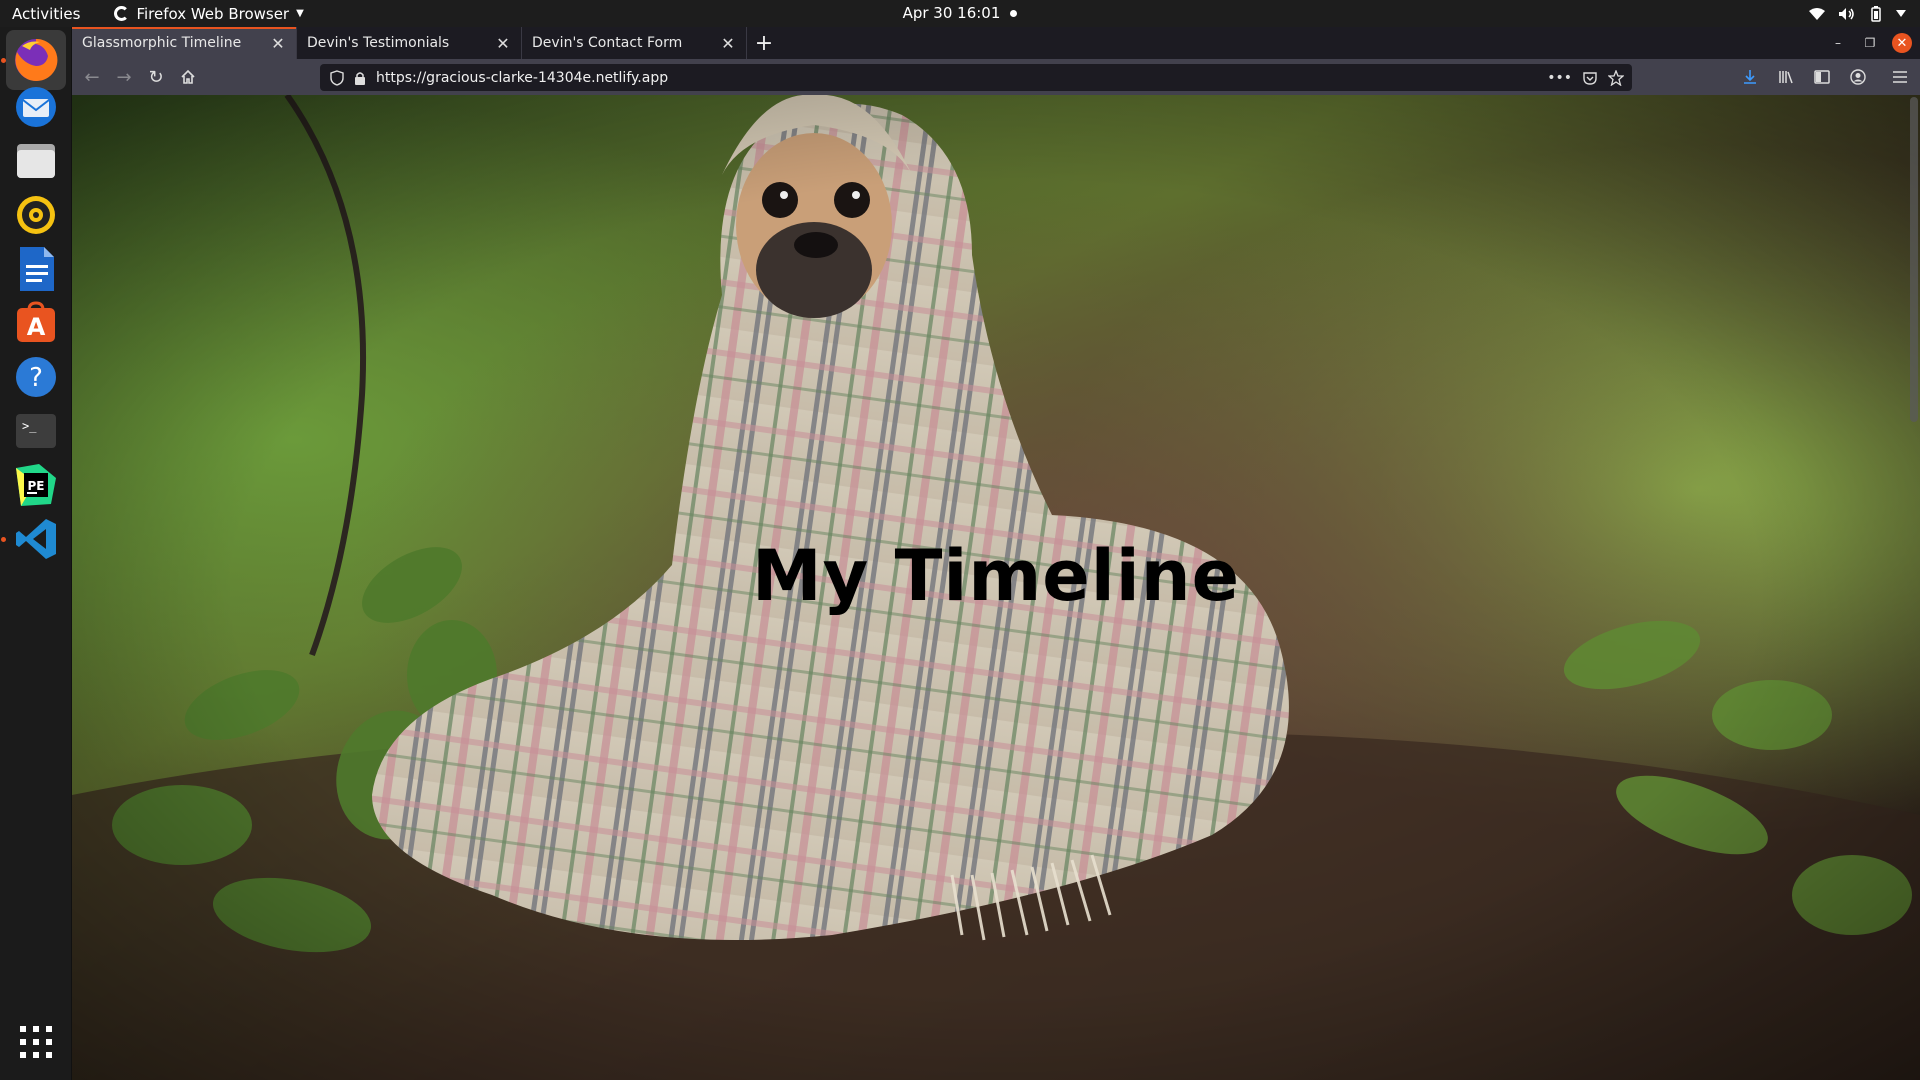 The width and height of the screenshot is (1920, 1080). I want to click on home-button, so click(188, 77).